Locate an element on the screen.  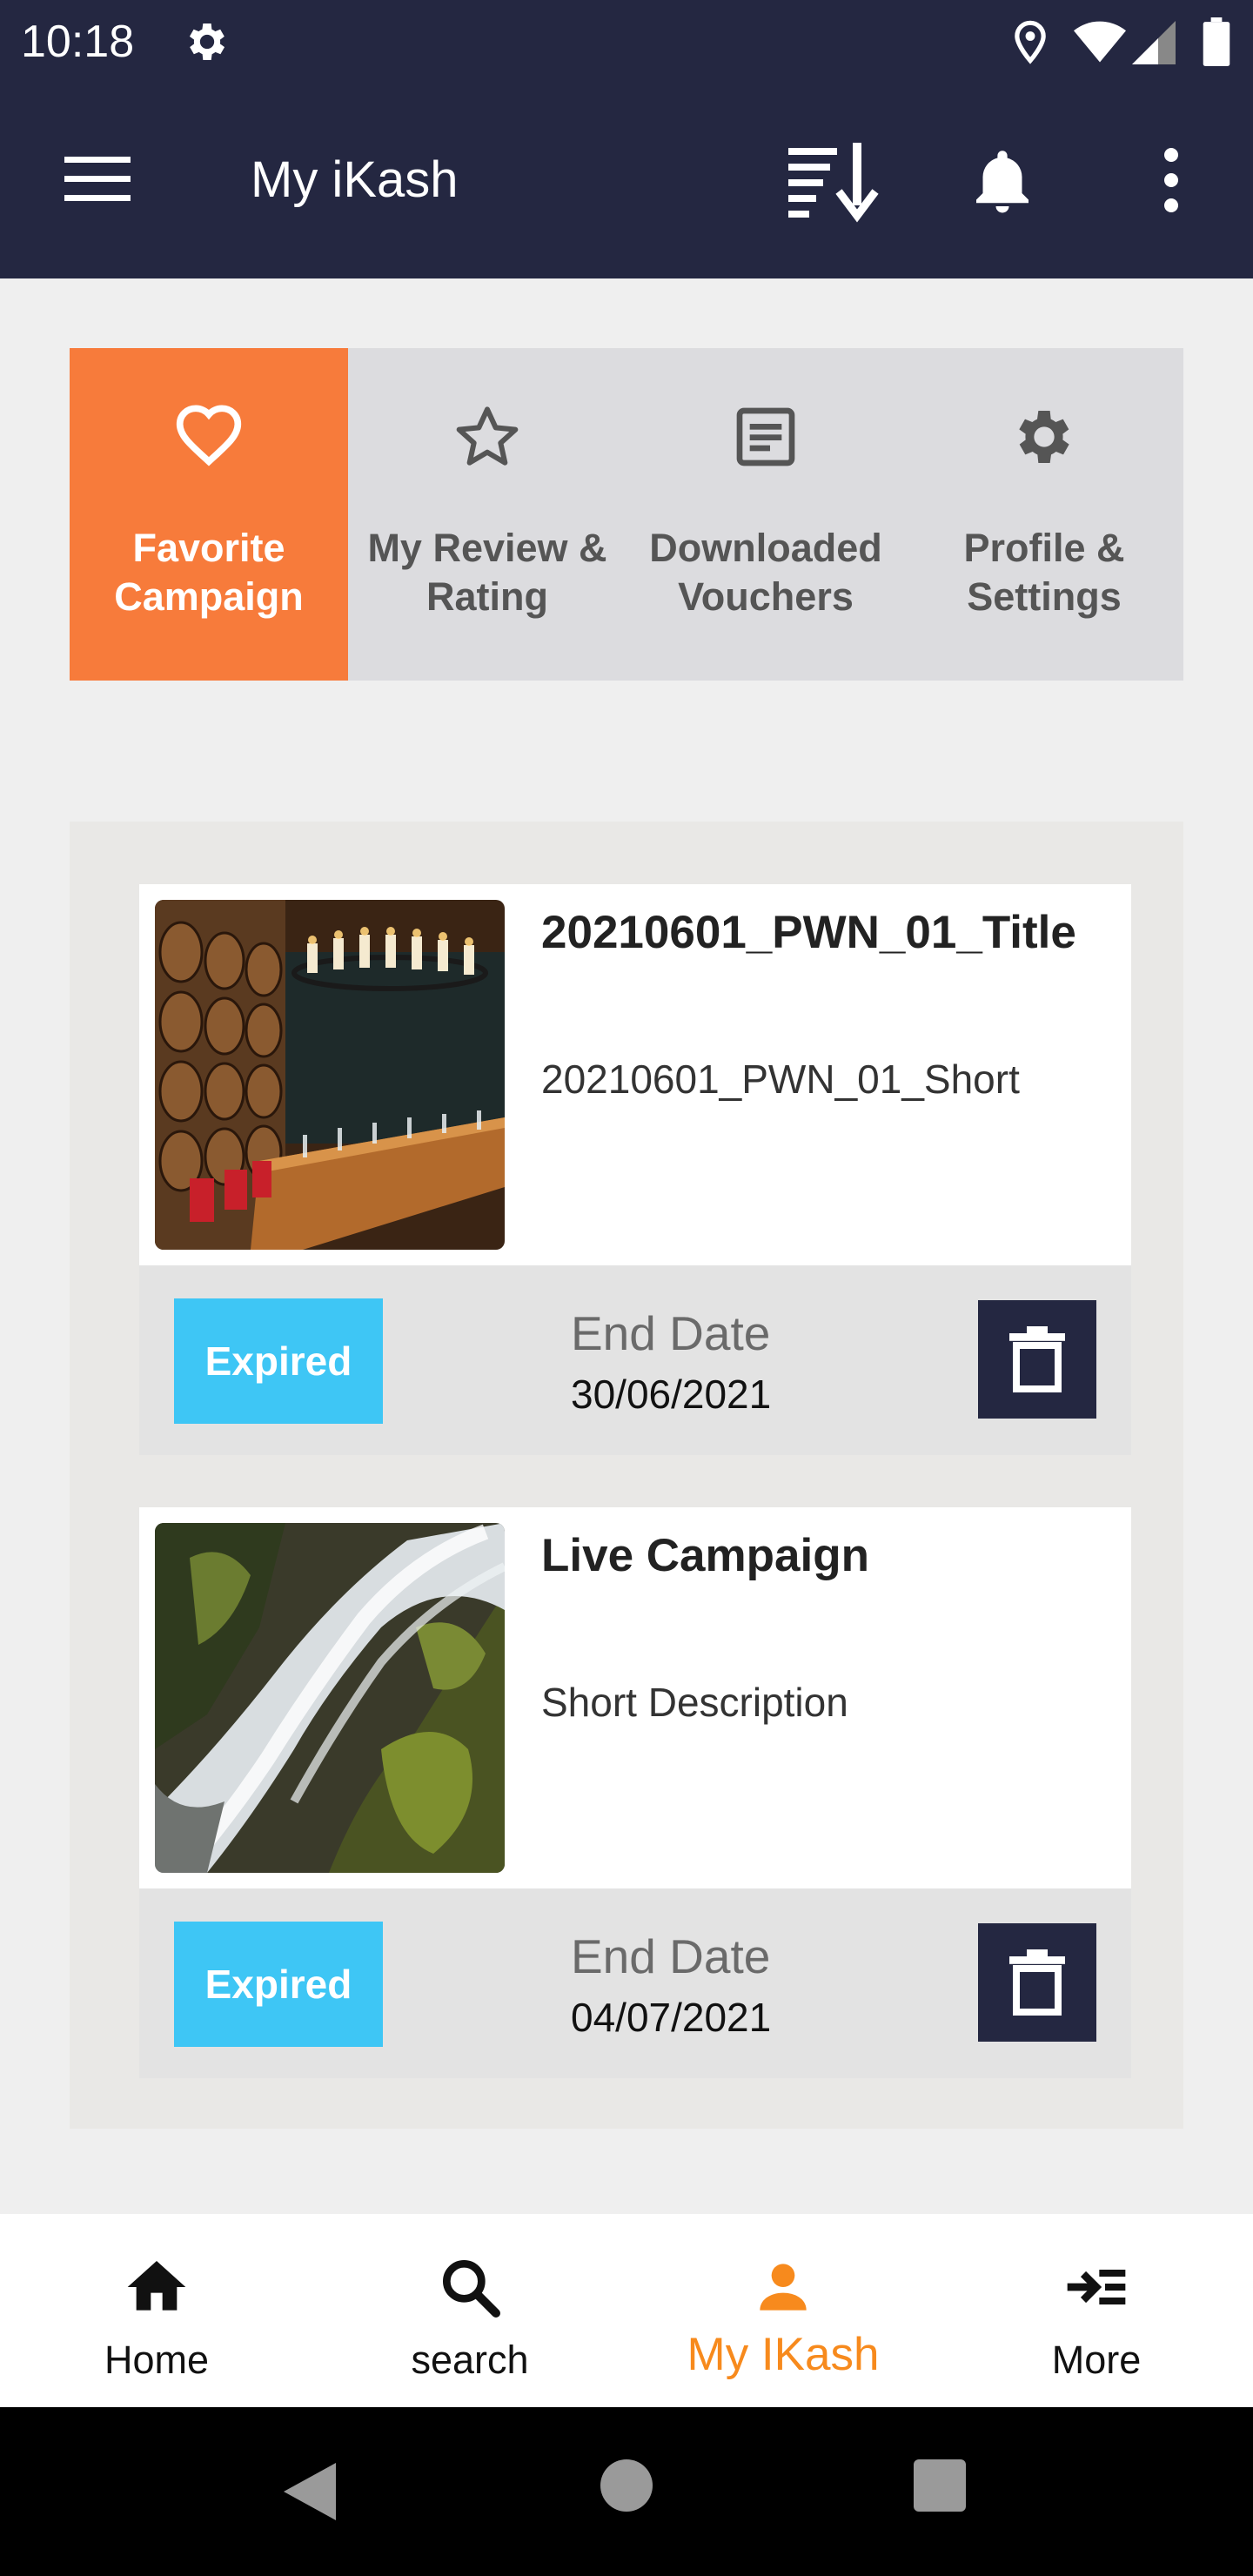
nav-label: Home is located at coordinates (157, 2360).